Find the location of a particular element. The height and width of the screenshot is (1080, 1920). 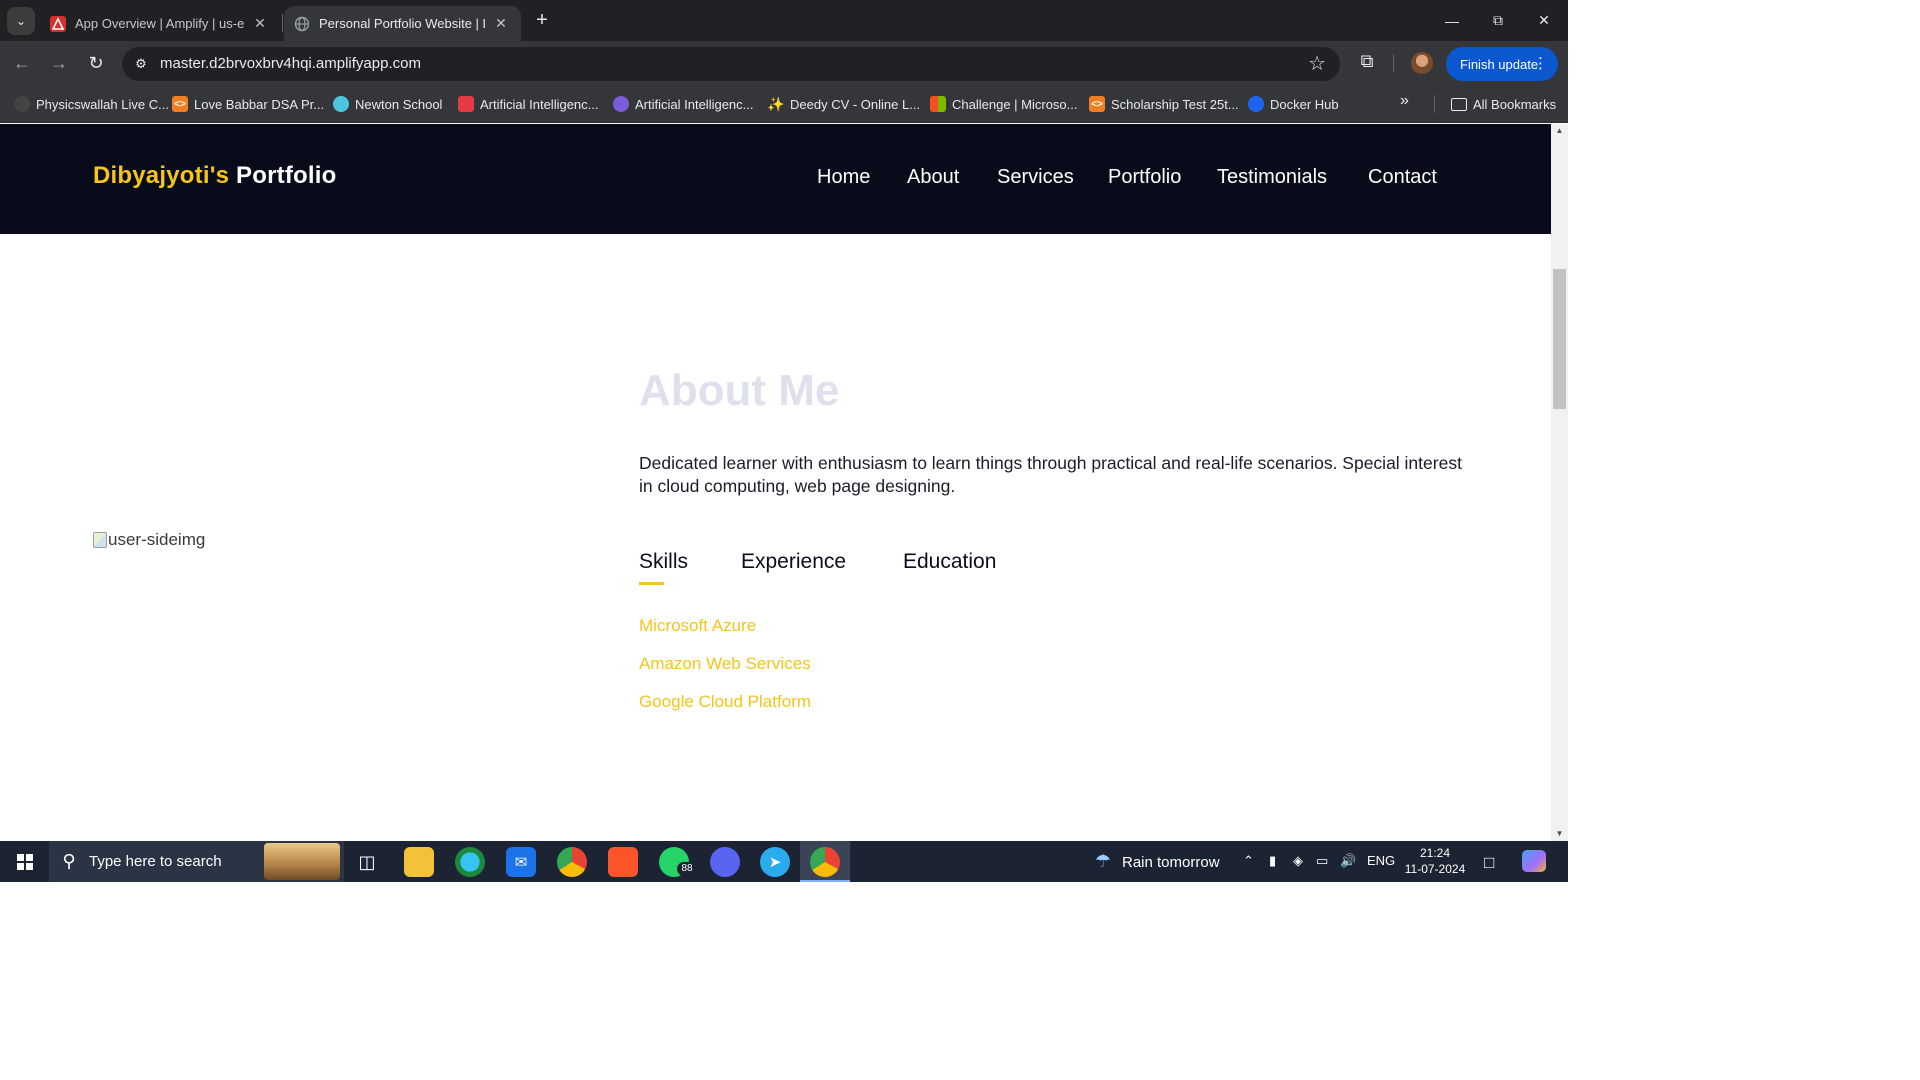

meet-icon: ▮ is located at coordinates (1272, 861).